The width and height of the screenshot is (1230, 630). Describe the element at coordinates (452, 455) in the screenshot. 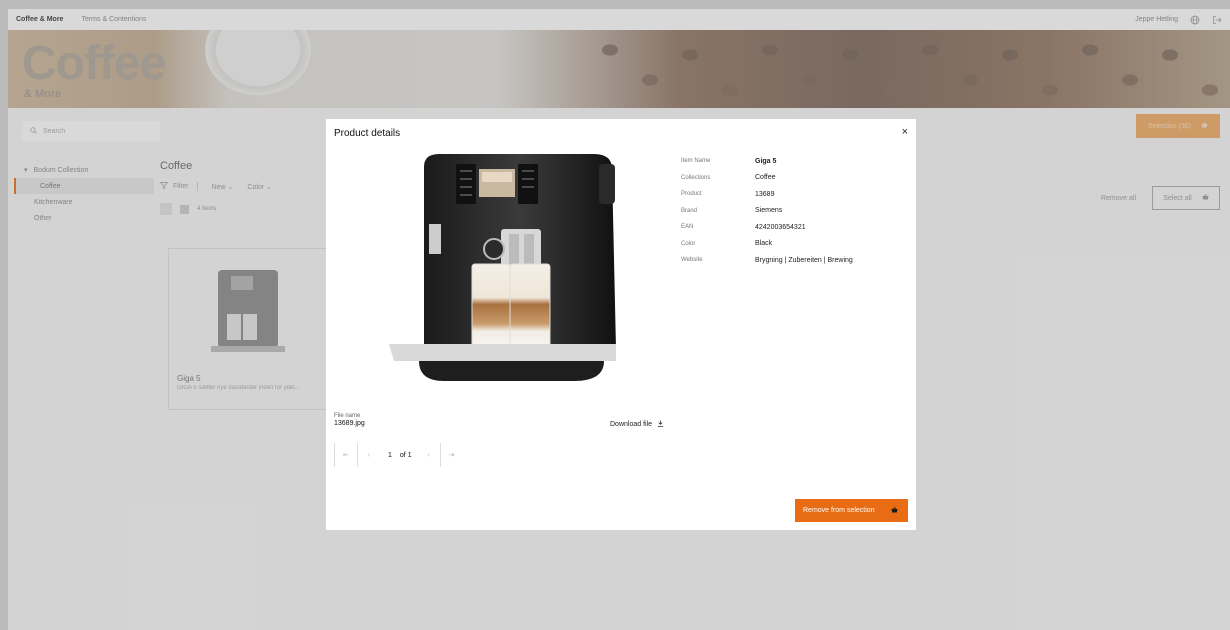

I see `last-page-icon: ⇥` at that location.